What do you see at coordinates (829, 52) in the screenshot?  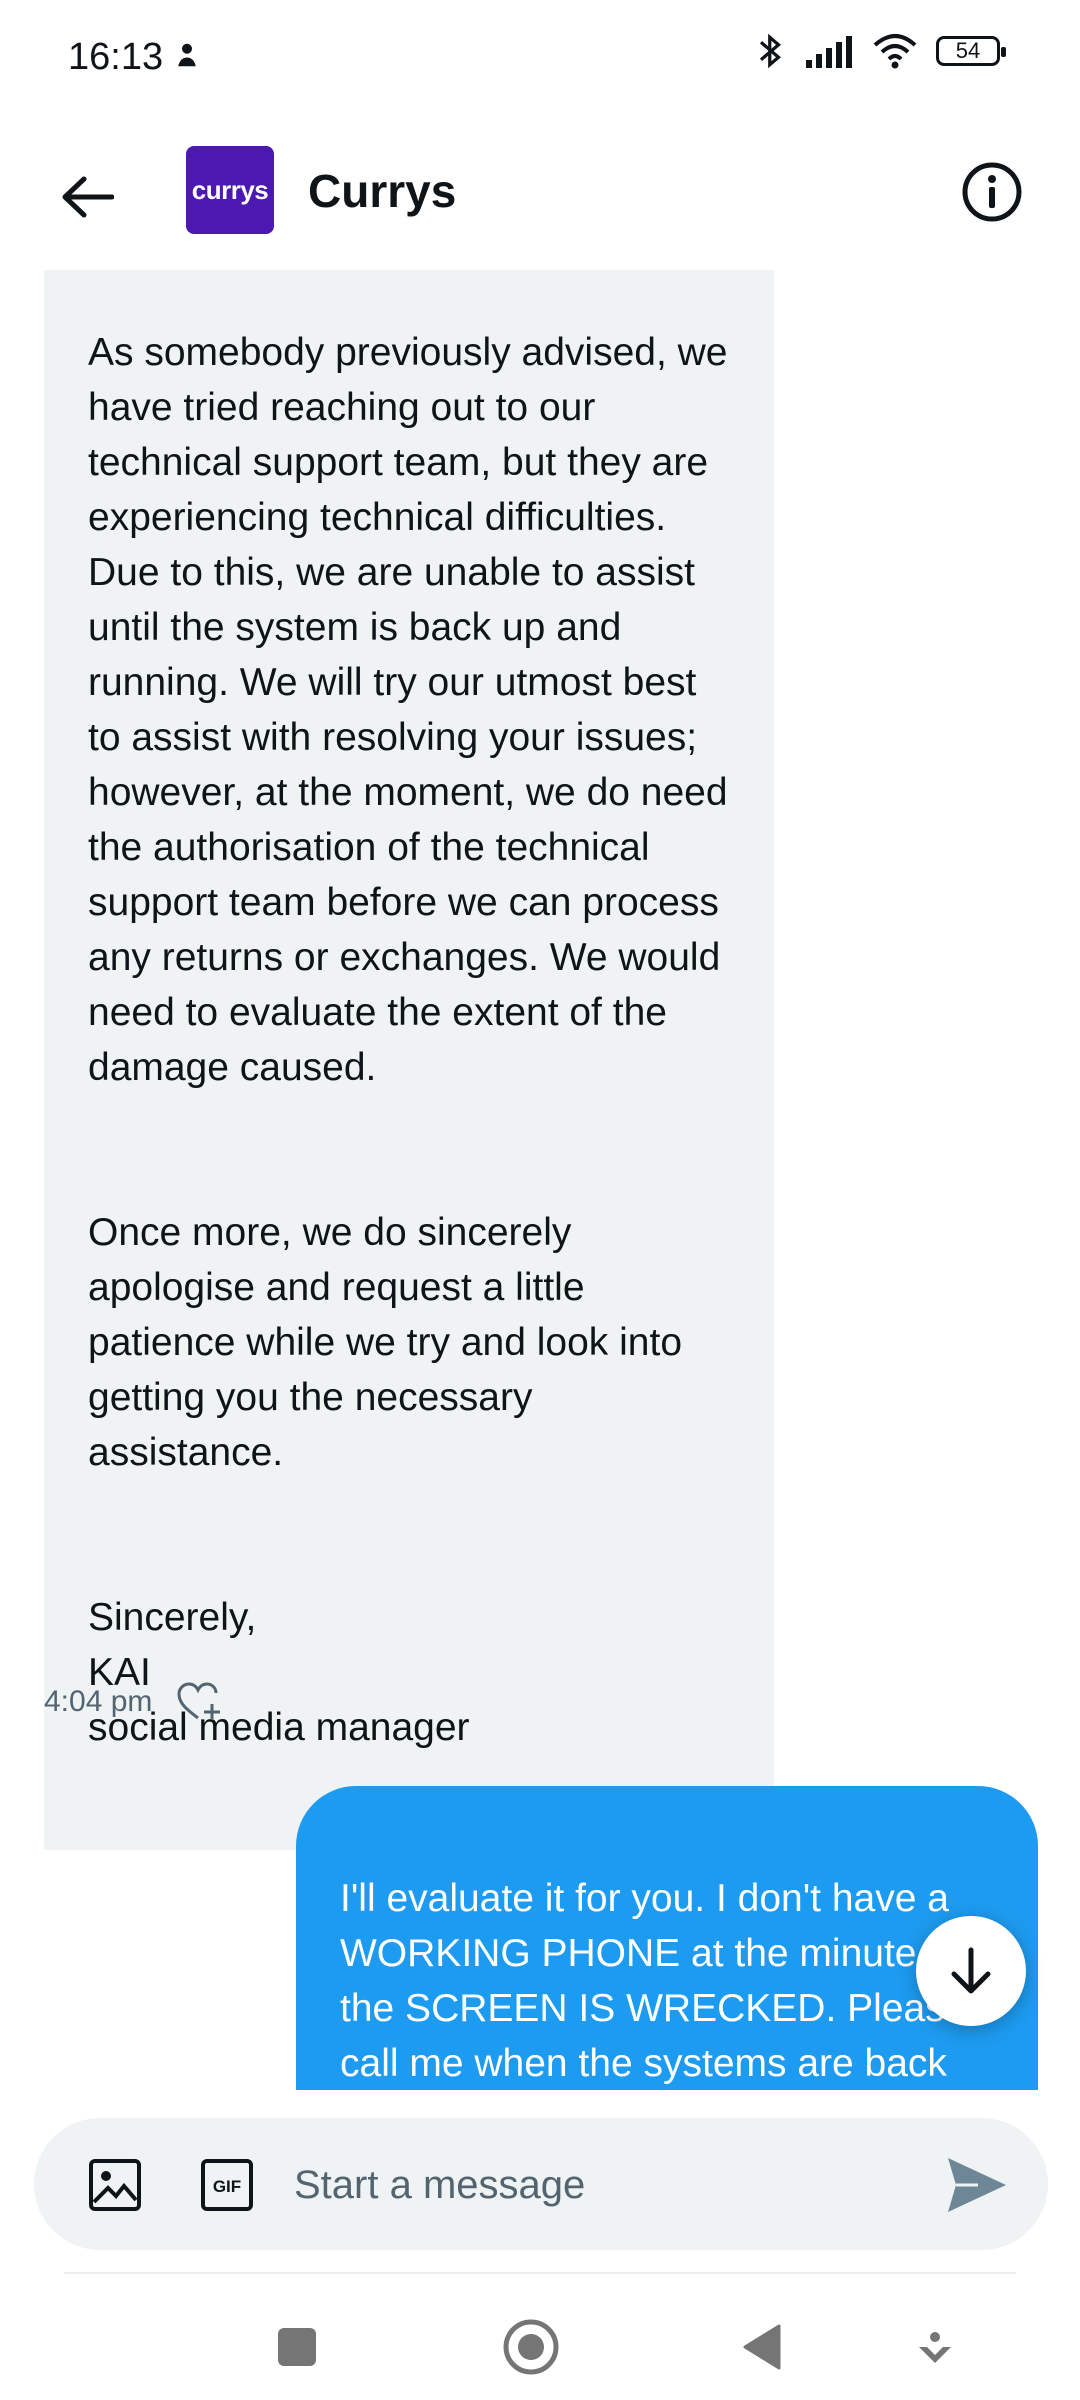 I see `signal-icon` at bounding box center [829, 52].